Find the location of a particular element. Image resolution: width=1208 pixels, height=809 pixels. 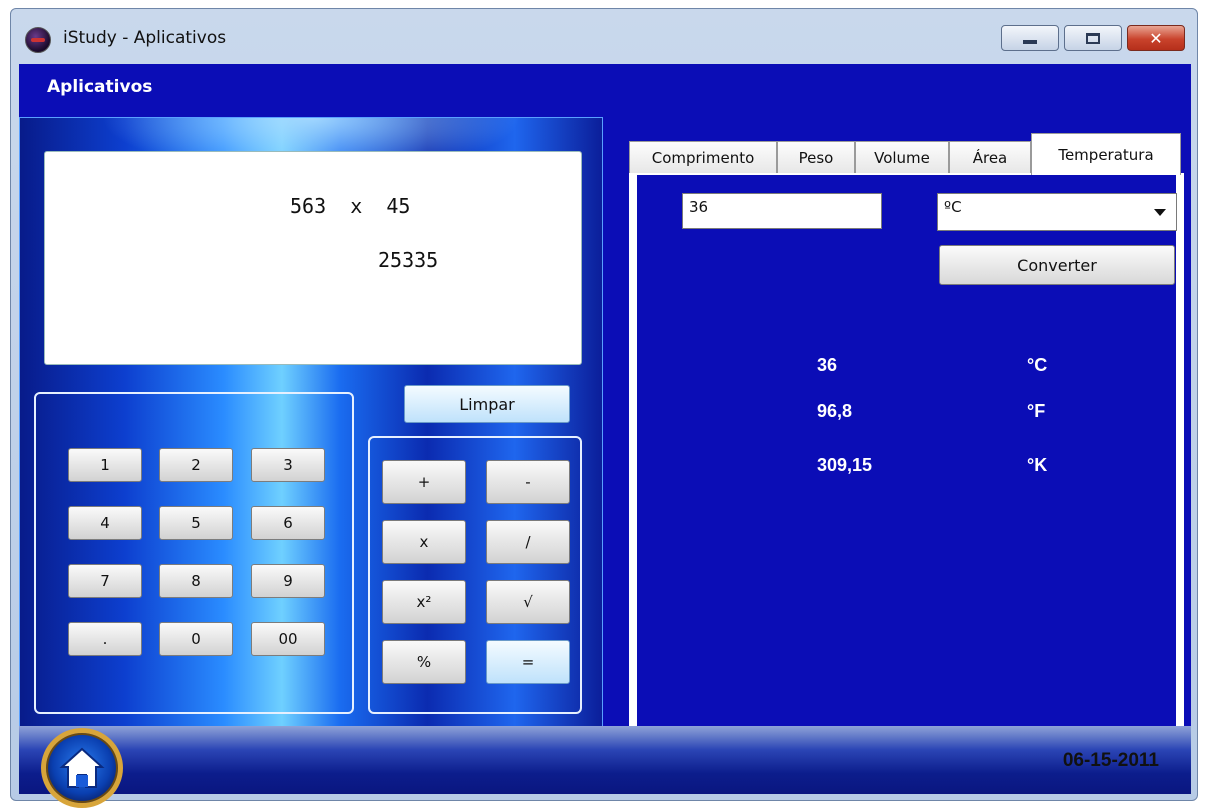

key-2: 2 is located at coordinates (196, 465).